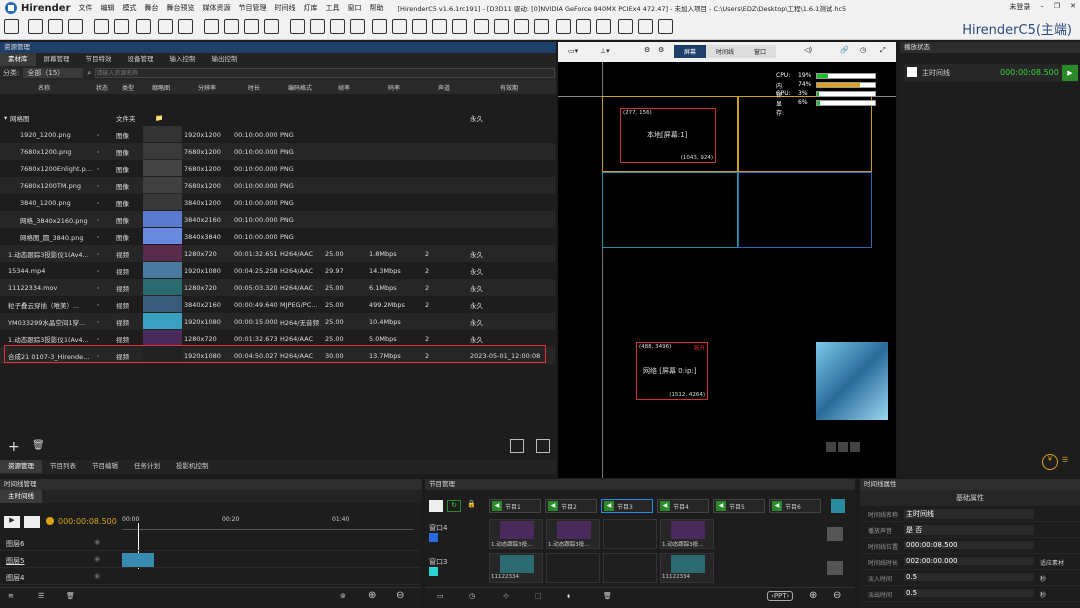 The image size is (1080, 608). Describe the element at coordinates (41, 596) in the screenshot. I see `list-icon: ☰` at that location.